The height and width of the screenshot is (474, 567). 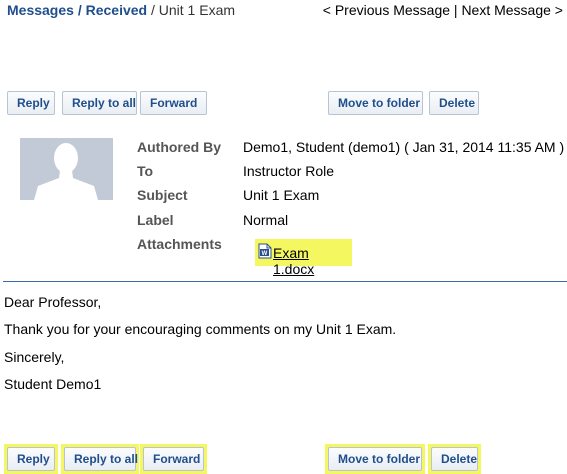 I want to click on avatar, so click(x=66, y=169).